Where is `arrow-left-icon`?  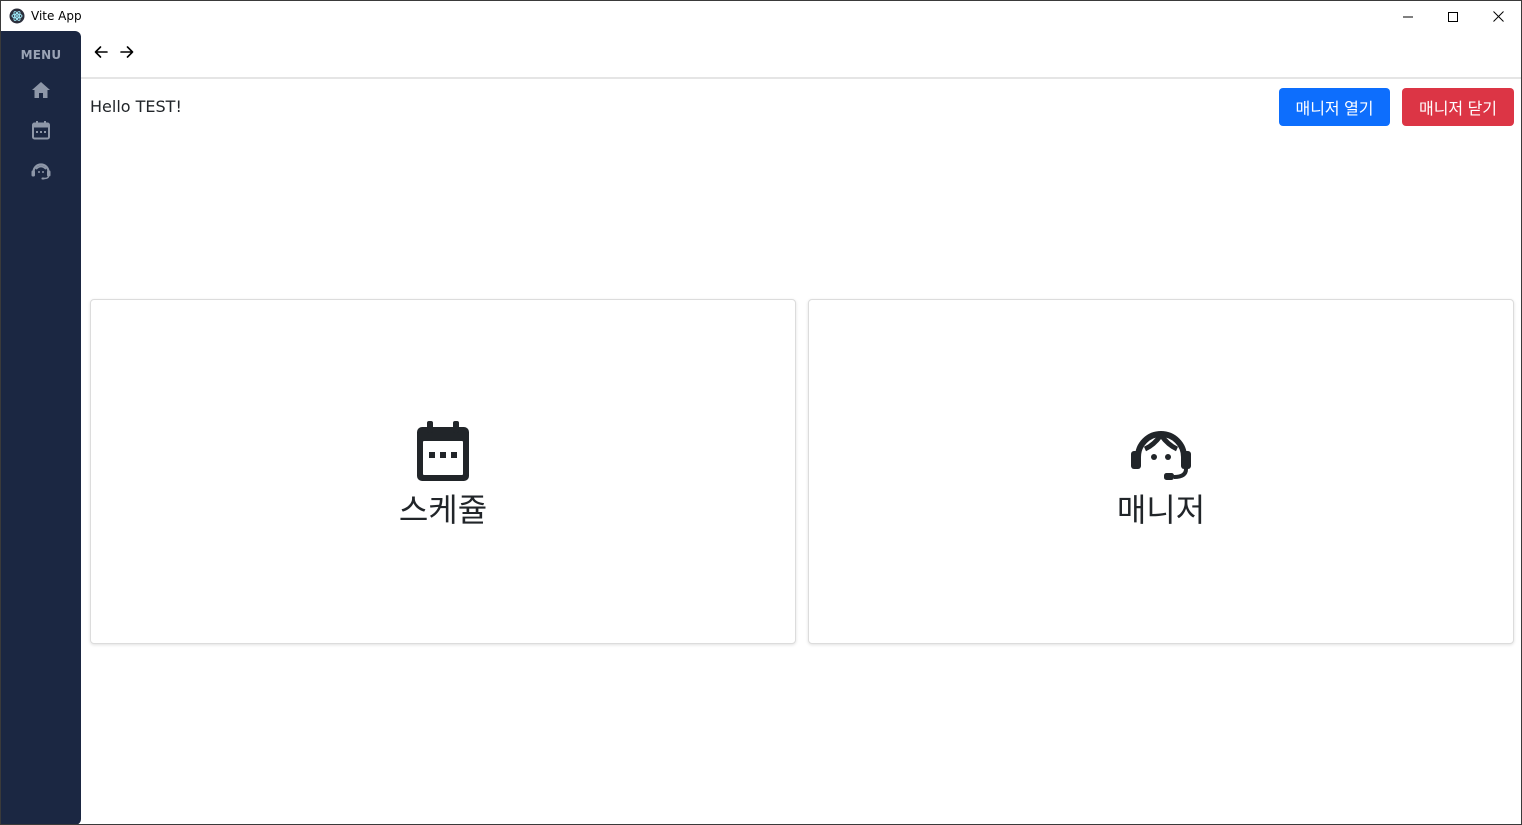
arrow-left-icon is located at coordinates (101, 54).